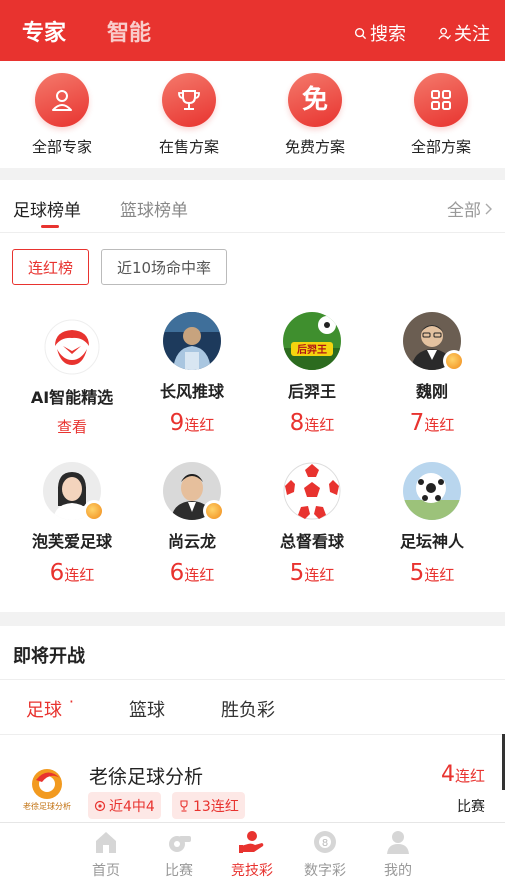 The width and height of the screenshot is (505, 881). I want to click on tab-label: 足球榜单, so click(47, 211).